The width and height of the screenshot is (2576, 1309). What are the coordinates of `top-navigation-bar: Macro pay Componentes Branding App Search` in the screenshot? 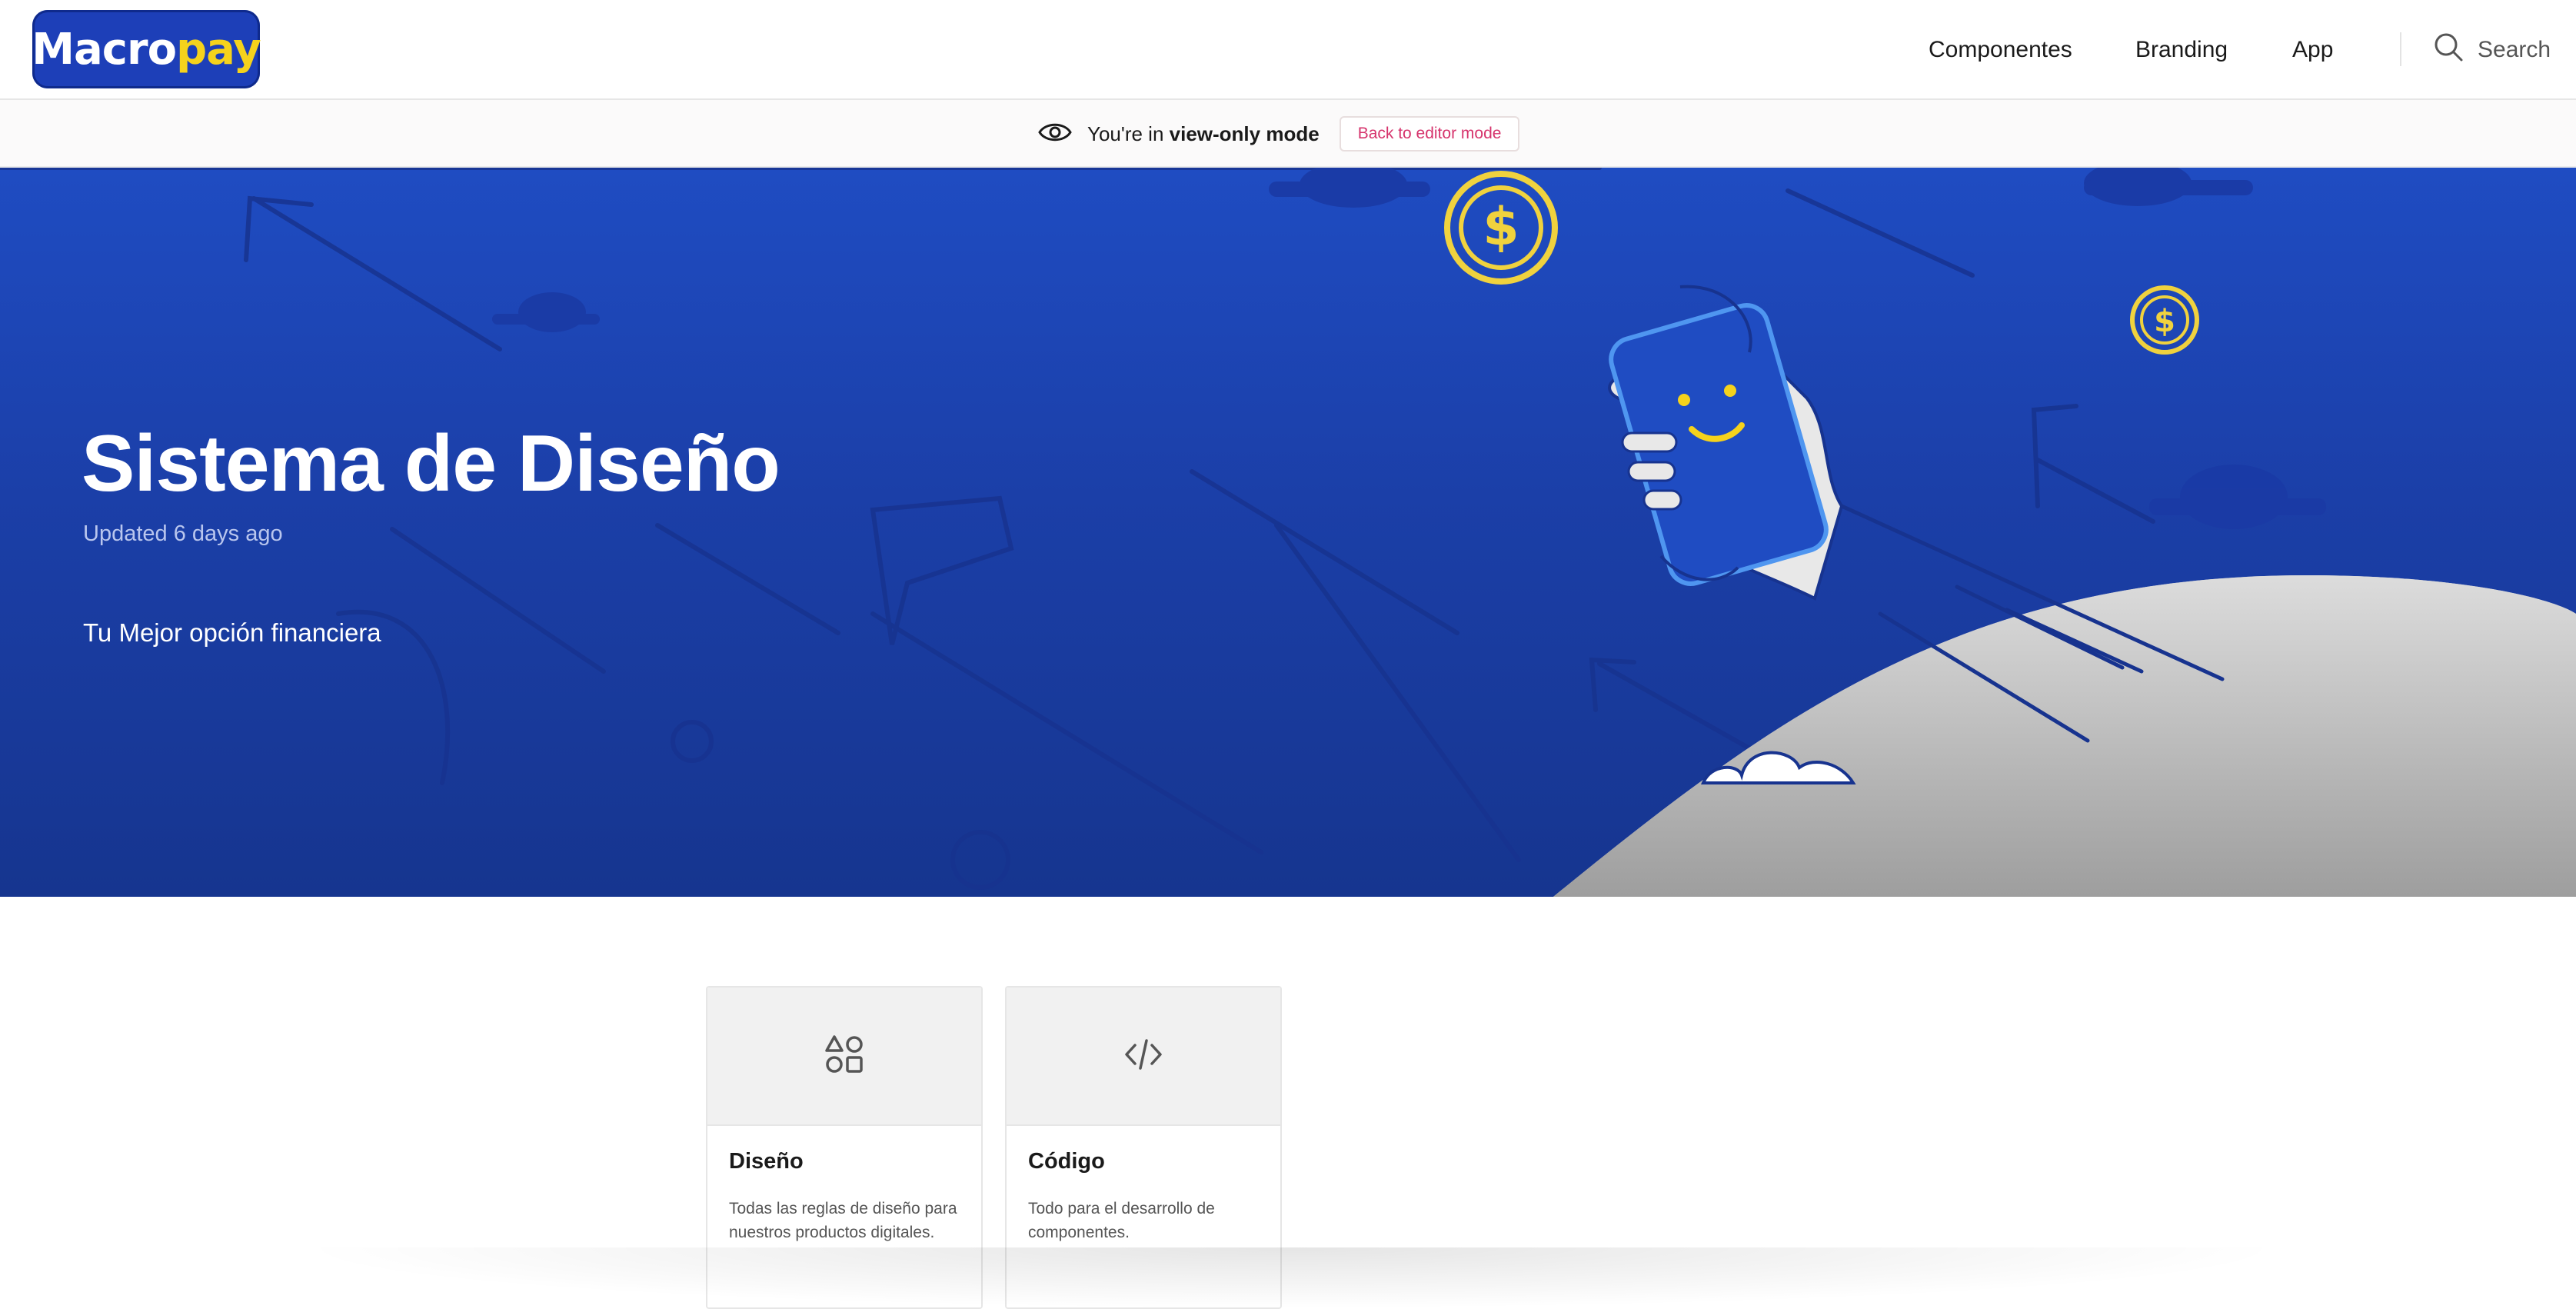 It's located at (1288, 50).